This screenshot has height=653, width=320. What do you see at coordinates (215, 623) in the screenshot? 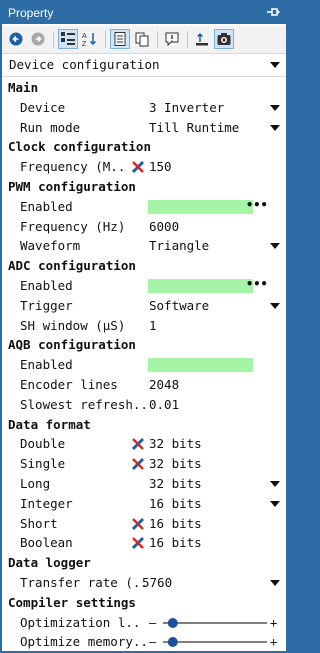
I see `optimization-level-slider: – +` at bounding box center [215, 623].